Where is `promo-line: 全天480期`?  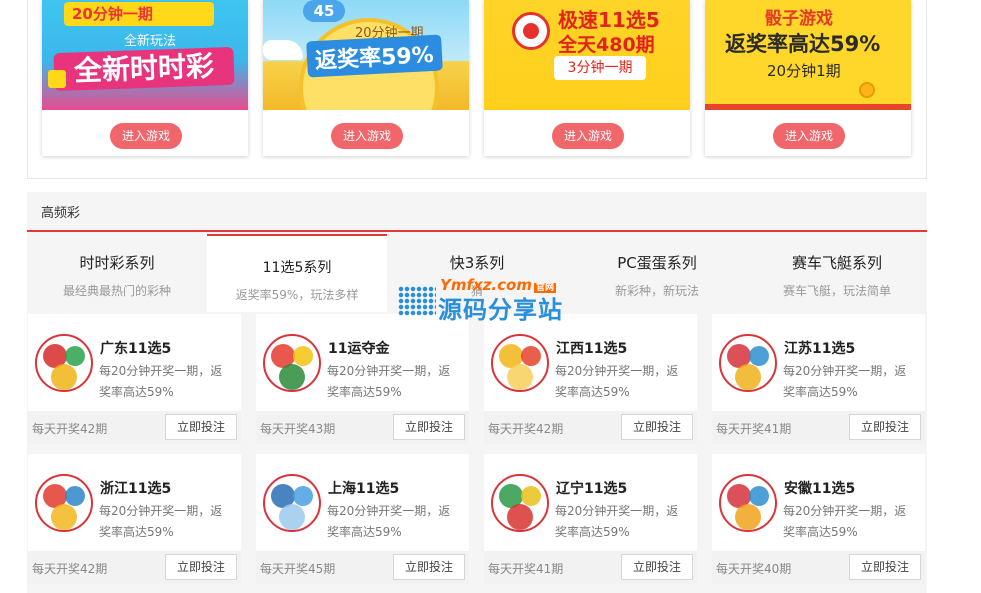
promo-line: 全天480期 is located at coordinates (606, 45).